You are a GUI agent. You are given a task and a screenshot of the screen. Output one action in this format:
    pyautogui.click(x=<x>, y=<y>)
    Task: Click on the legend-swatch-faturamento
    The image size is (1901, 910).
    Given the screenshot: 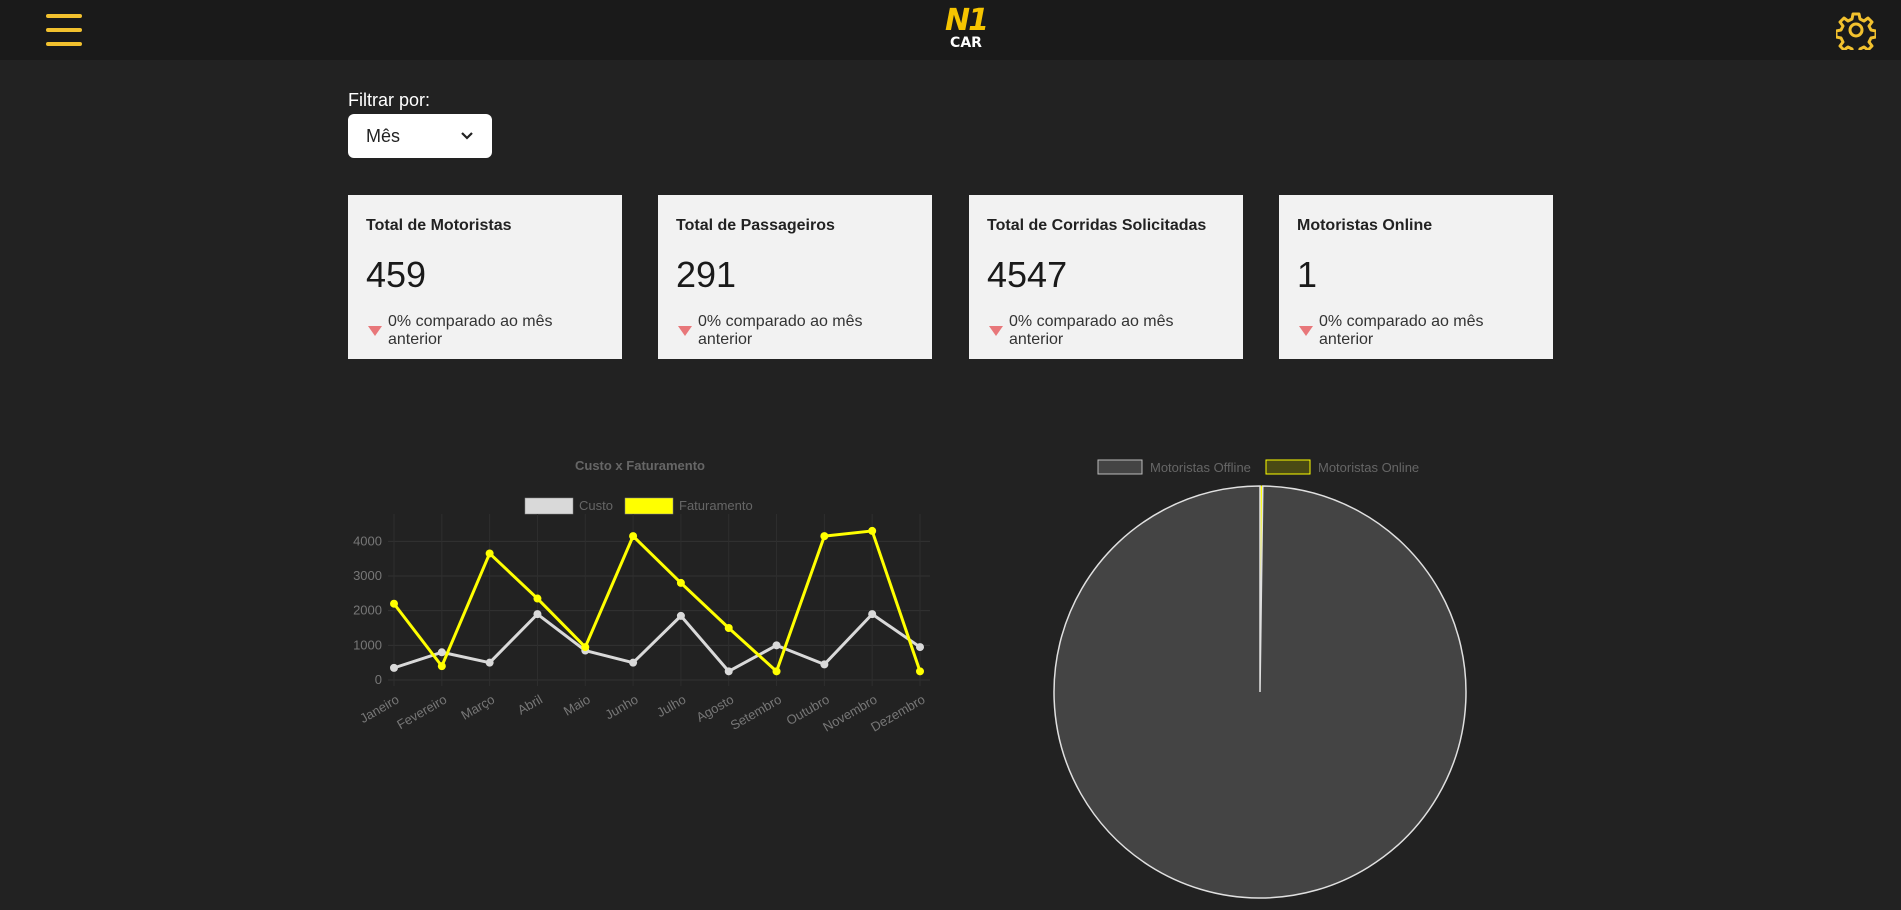 What is the action you would take?
    pyautogui.click(x=649, y=506)
    